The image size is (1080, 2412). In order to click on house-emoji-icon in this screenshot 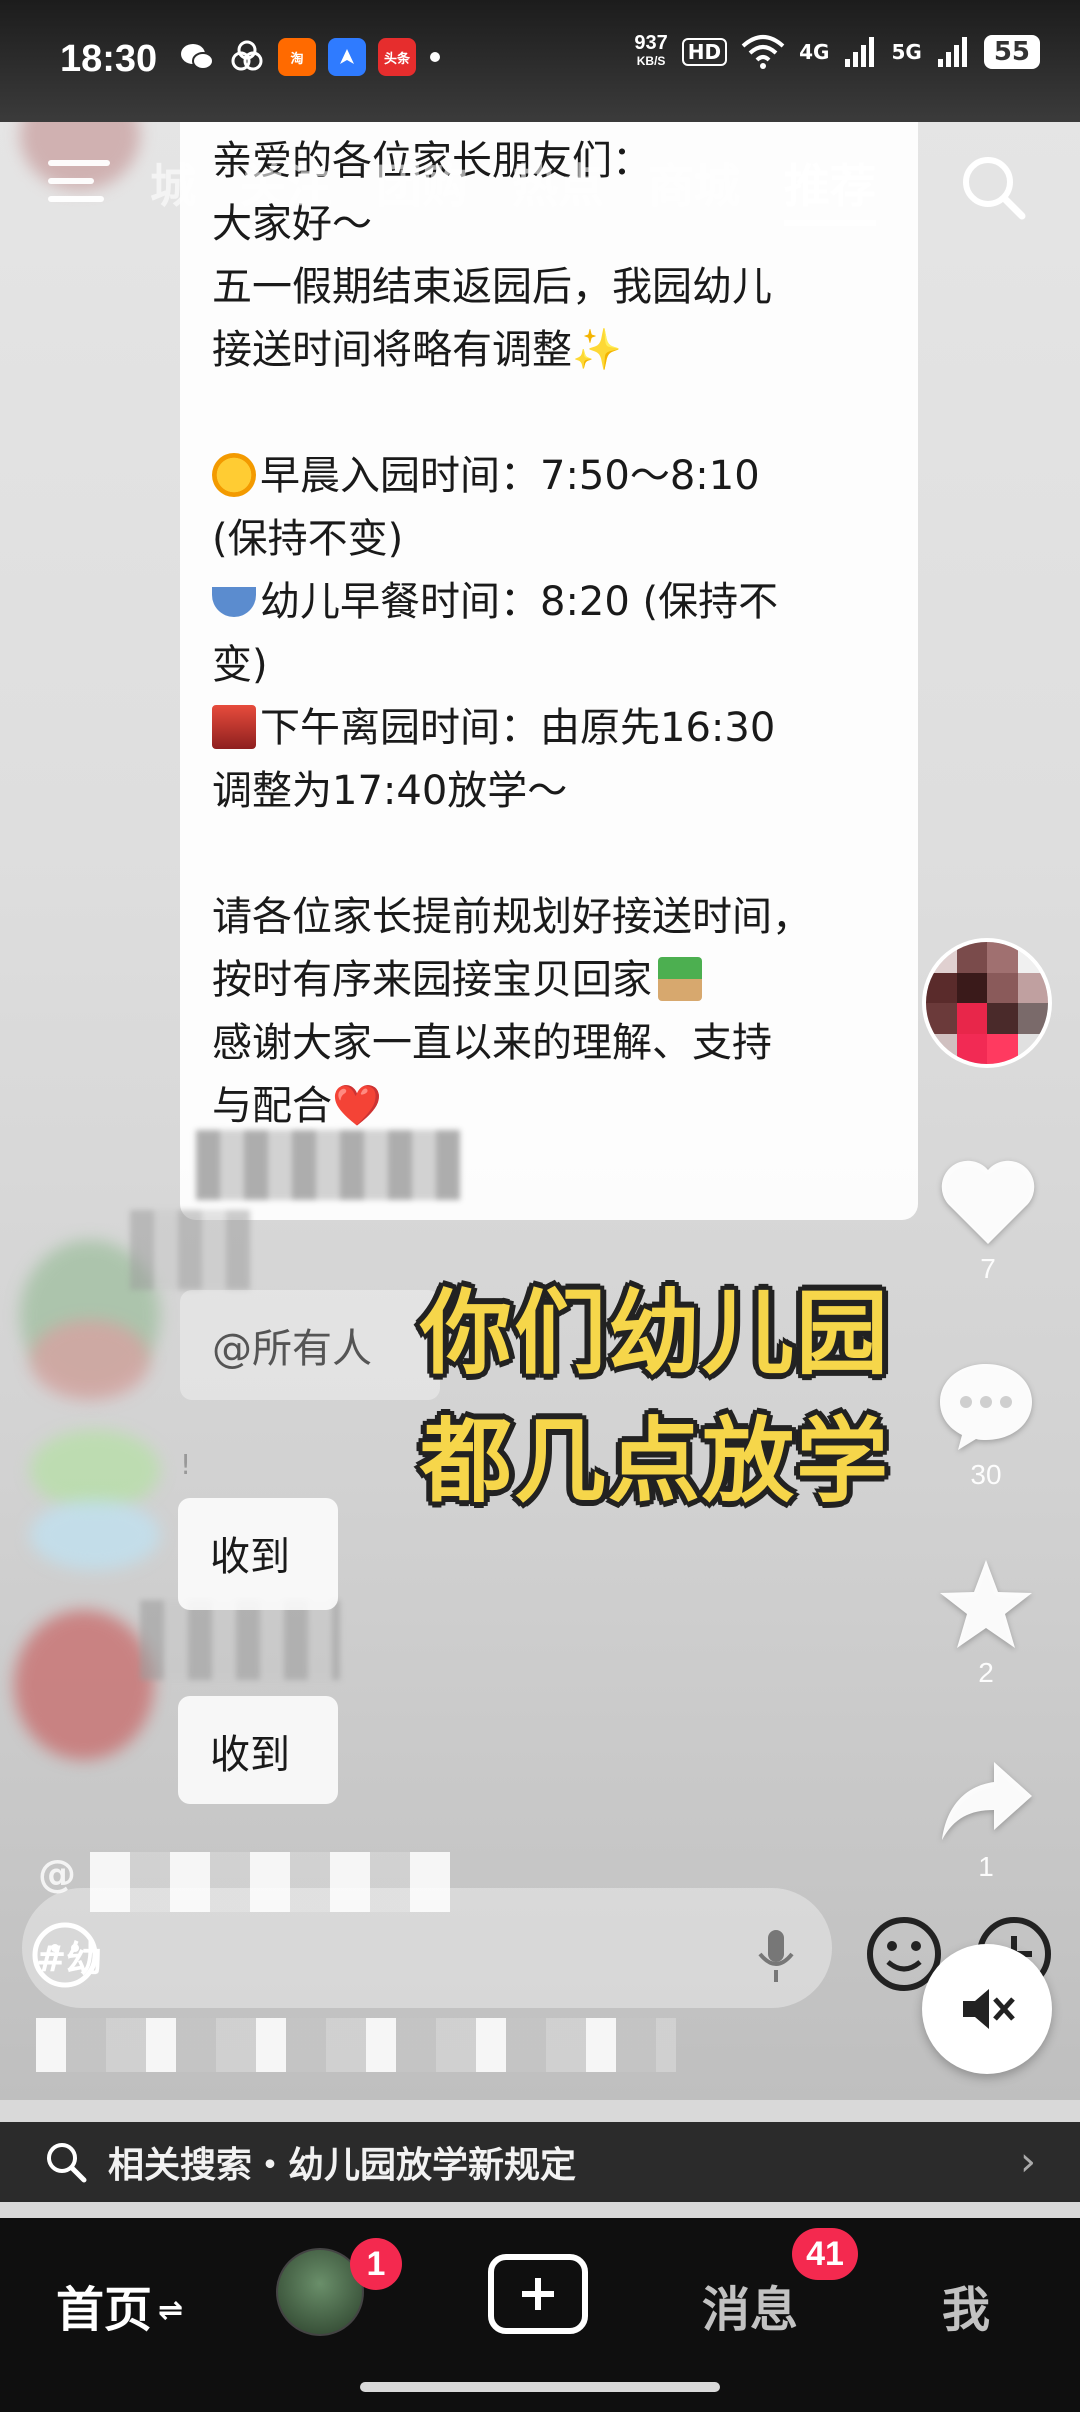, I will do `click(680, 979)`.